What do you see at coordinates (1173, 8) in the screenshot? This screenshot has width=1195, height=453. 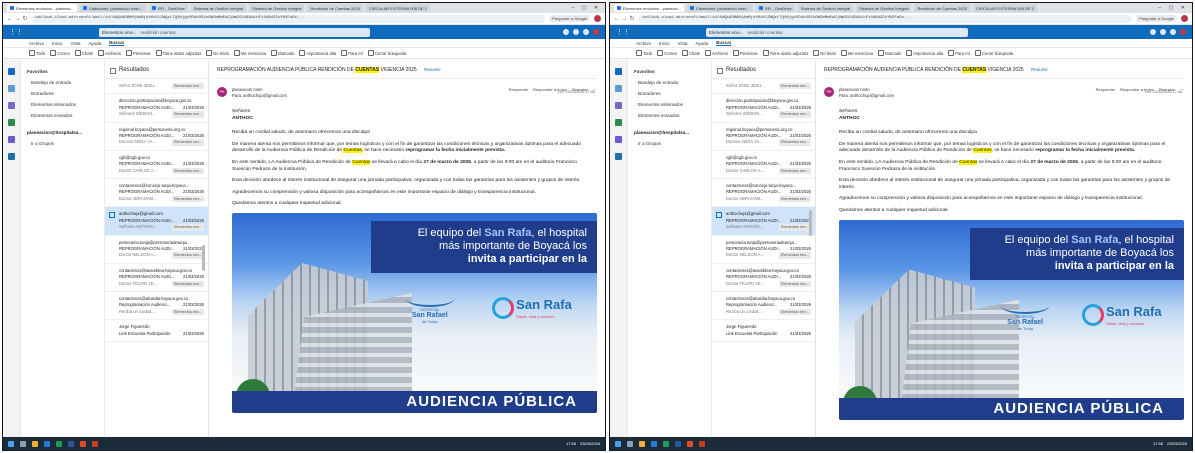 I see `window-controls: – ▢ ✕` at bounding box center [1173, 8].